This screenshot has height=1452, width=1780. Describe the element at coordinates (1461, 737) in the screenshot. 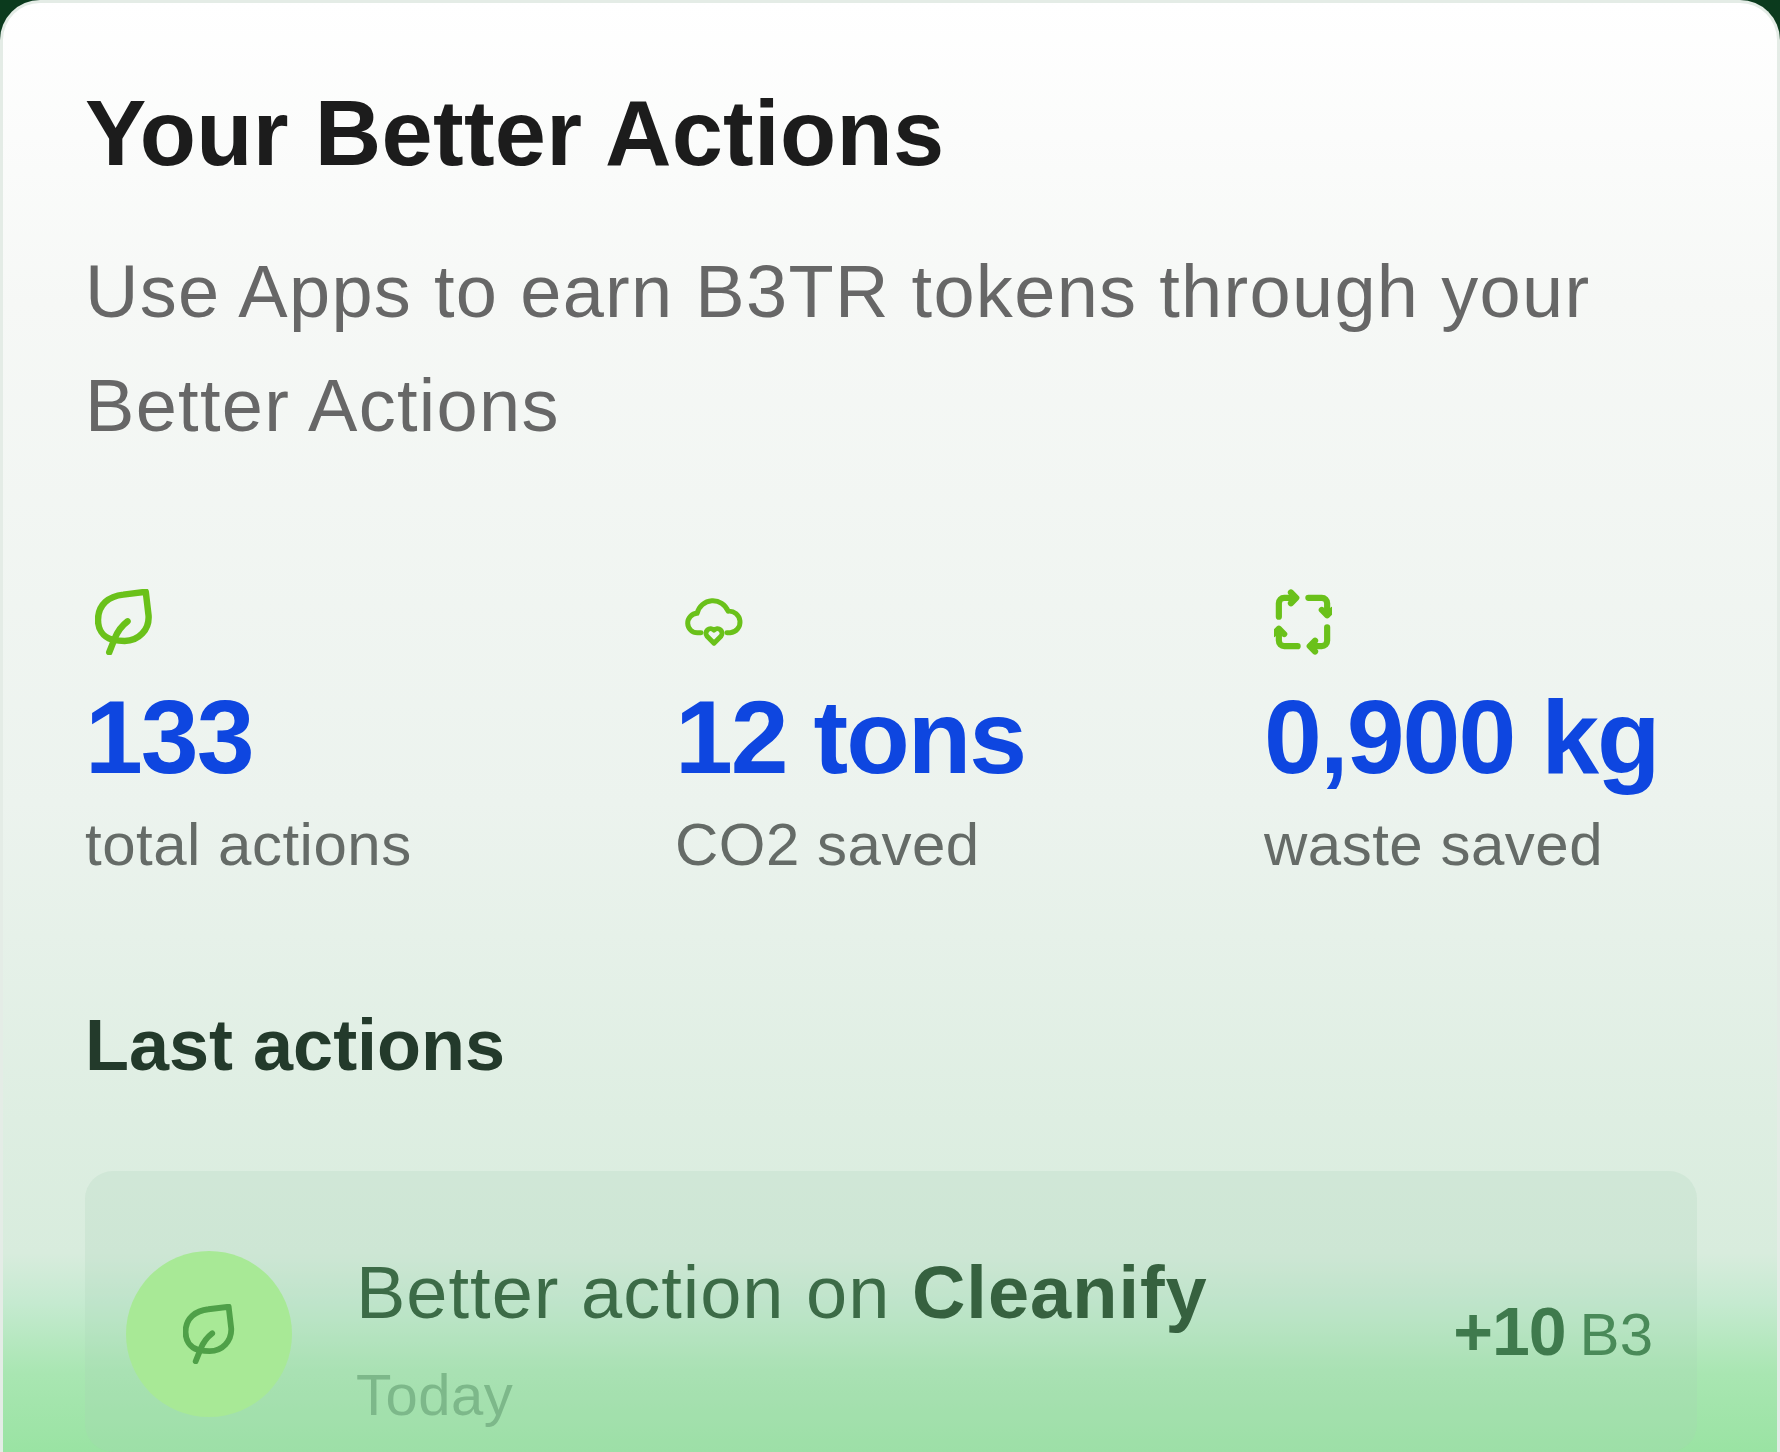

I see `stat-value: 0,900 kg` at that location.